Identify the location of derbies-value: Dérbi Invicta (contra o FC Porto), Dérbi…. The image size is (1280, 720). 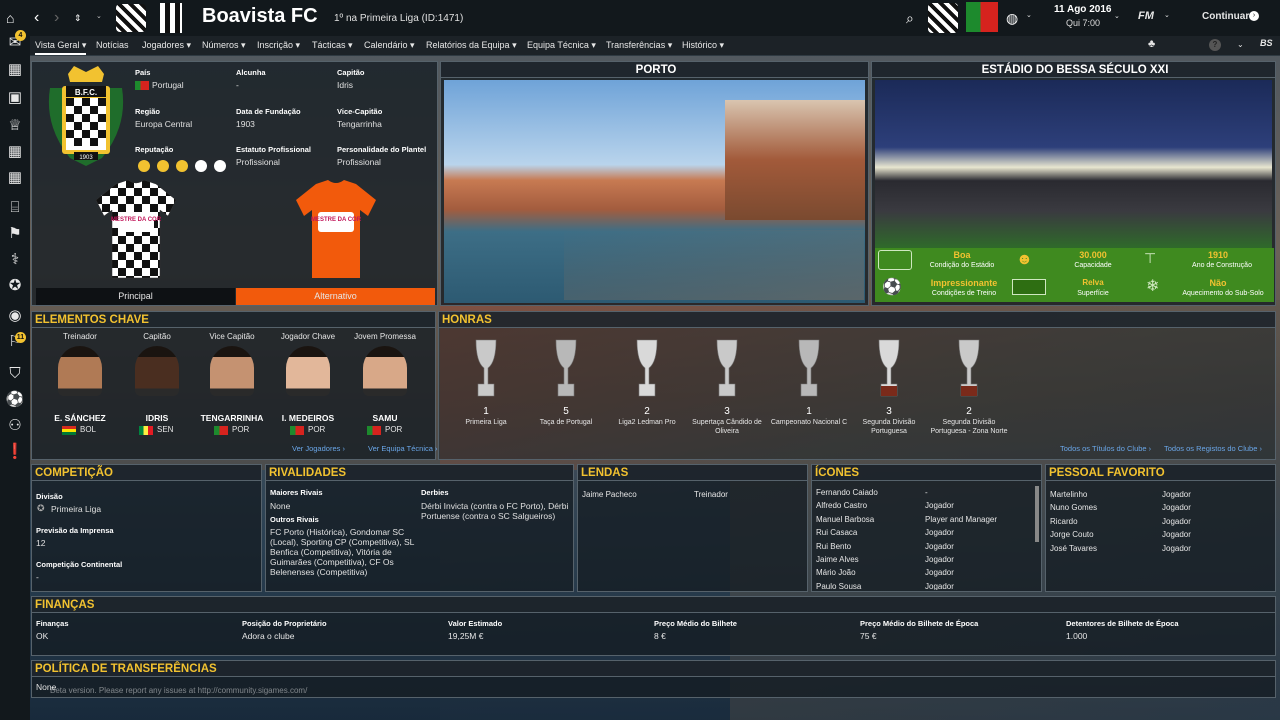
(495, 511).